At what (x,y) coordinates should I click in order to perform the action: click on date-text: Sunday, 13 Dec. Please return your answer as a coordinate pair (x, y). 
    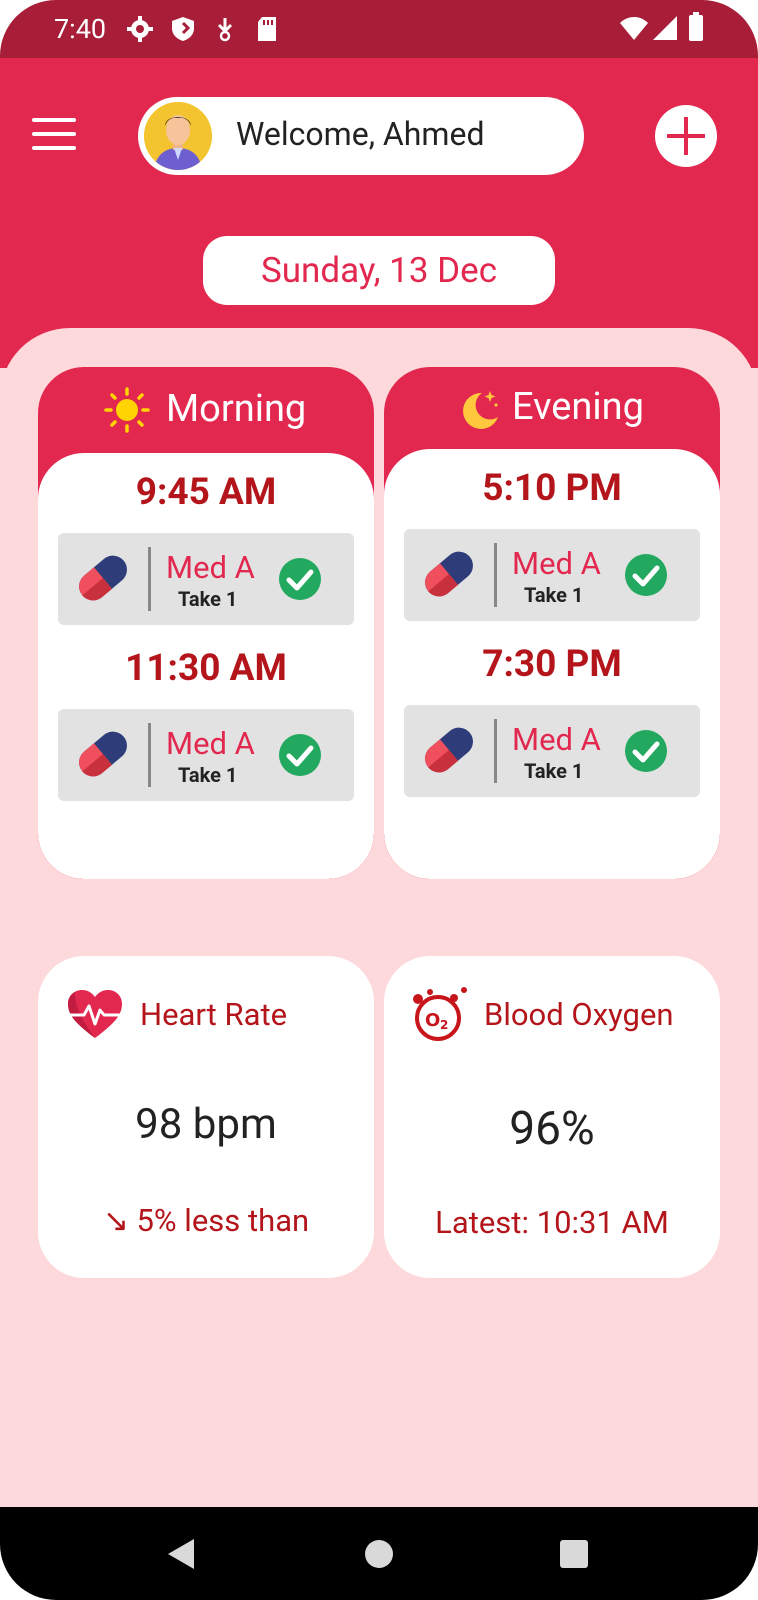
    Looking at the image, I should click on (379, 270).